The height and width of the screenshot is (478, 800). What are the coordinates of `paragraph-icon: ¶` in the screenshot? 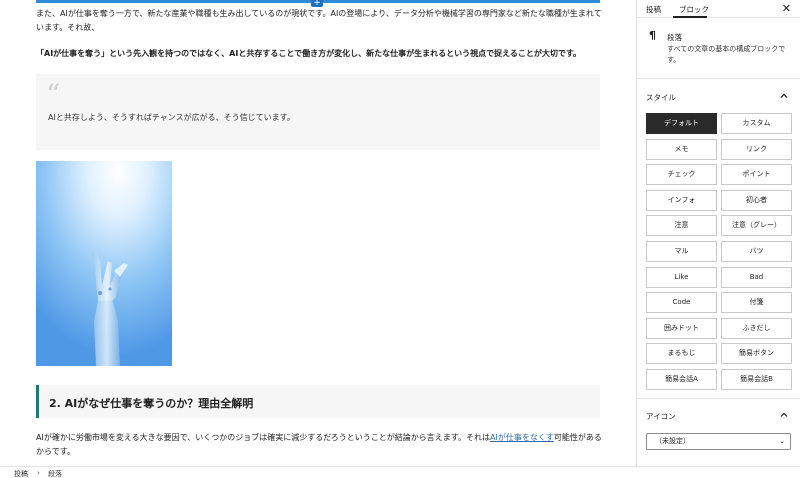 It's located at (652, 35).